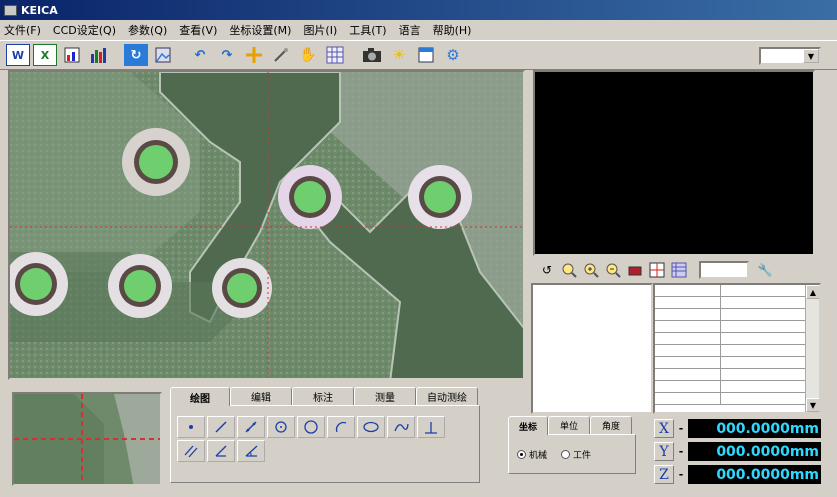 This screenshot has width=837, height=497. I want to click on light-icon: ☀, so click(399, 55).